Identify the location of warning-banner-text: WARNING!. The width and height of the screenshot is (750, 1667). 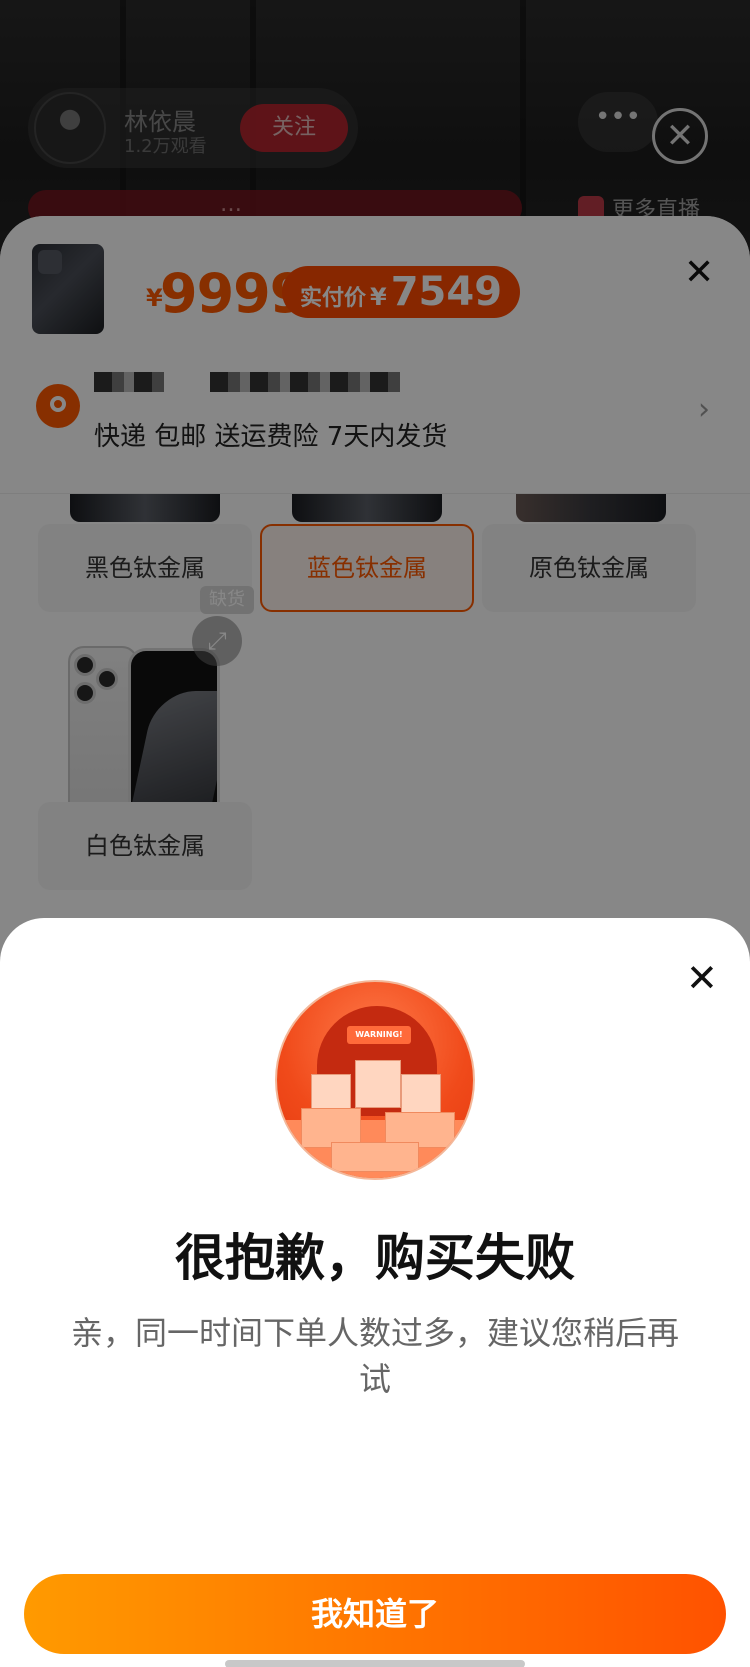
(379, 1035).